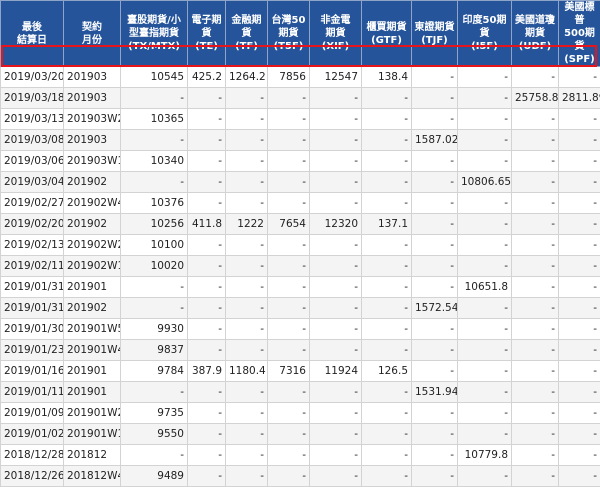 This screenshot has height=487, width=600. Describe the element at coordinates (32, 350) in the screenshot. I see `cell-settlement-date: 2019/01/23` at that location.